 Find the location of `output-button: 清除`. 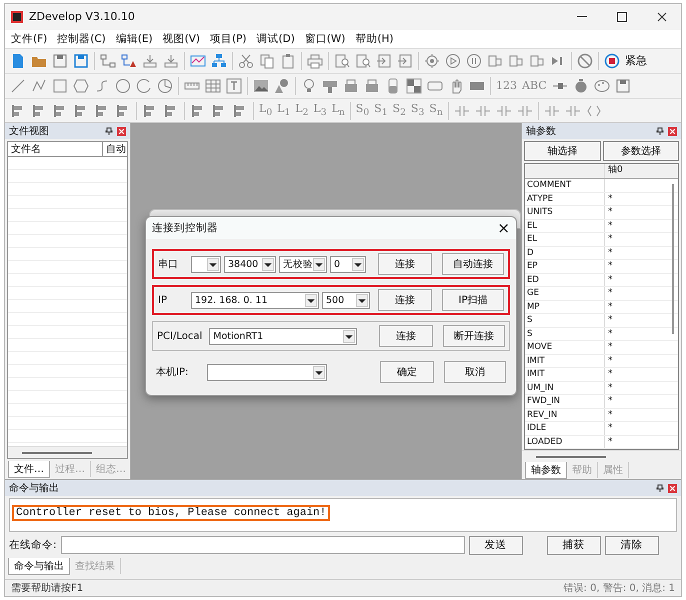

output-button: 清除 is located at coordinates (631, 545).